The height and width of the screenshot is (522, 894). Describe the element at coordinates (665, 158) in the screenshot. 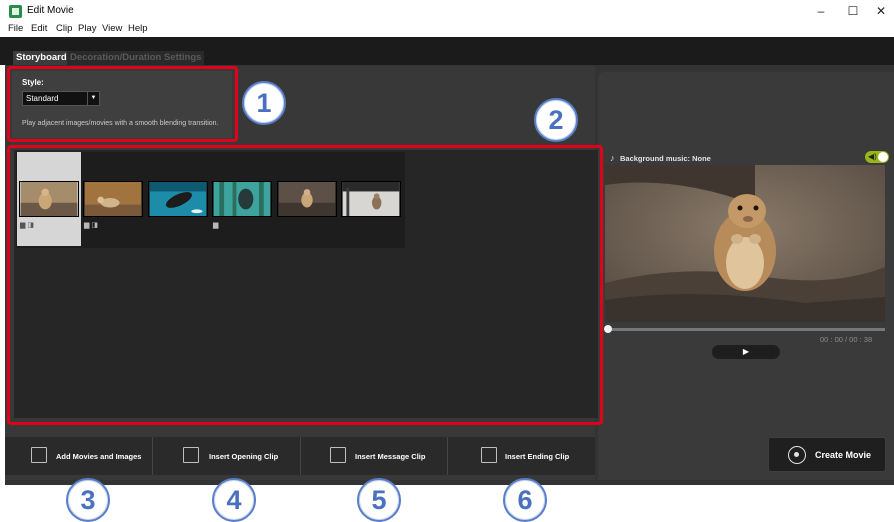

I see `background-music-label: Background music: None` at that location.